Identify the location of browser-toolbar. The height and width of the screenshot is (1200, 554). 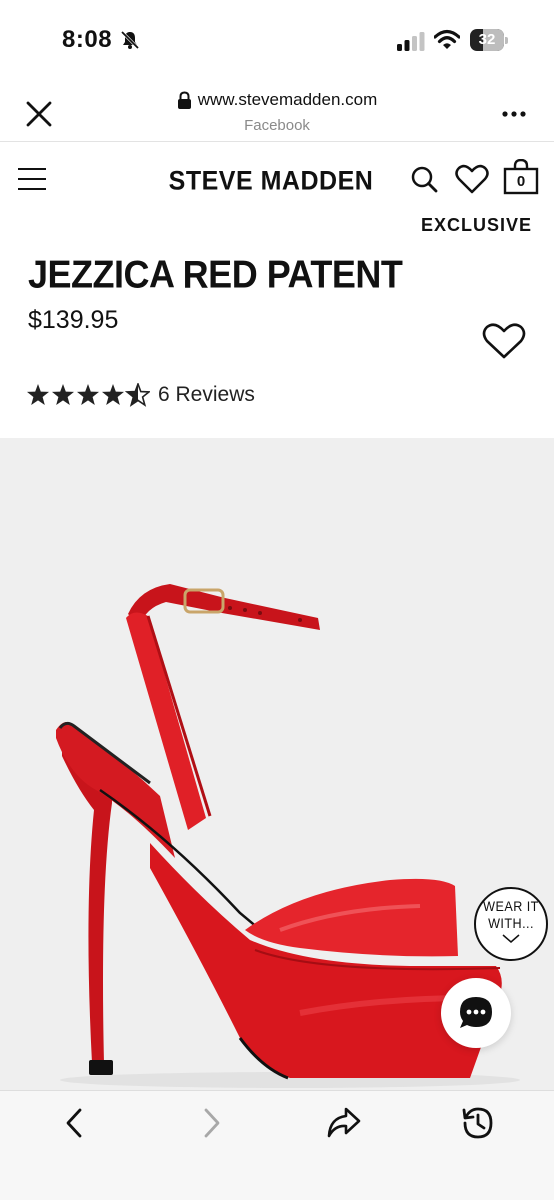
(277, 1145).